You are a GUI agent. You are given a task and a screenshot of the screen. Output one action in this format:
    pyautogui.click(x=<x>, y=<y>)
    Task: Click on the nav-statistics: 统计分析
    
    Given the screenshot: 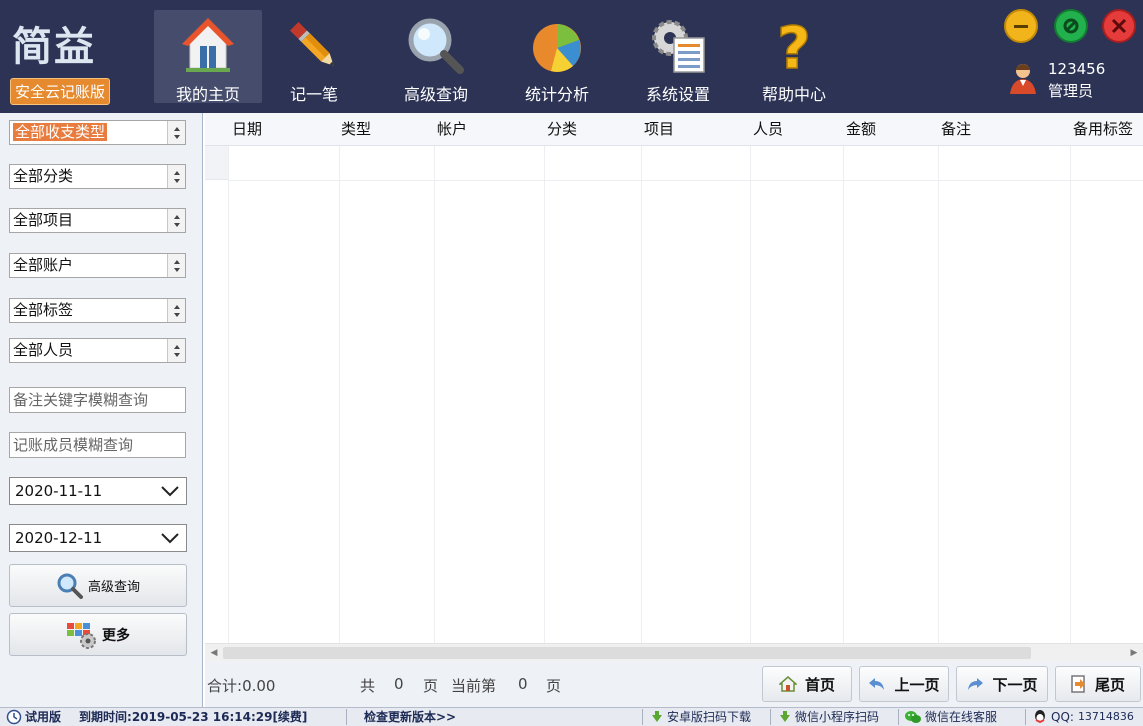 What is the action you would take?
    pyautogui.click(x=557, y=57)
    